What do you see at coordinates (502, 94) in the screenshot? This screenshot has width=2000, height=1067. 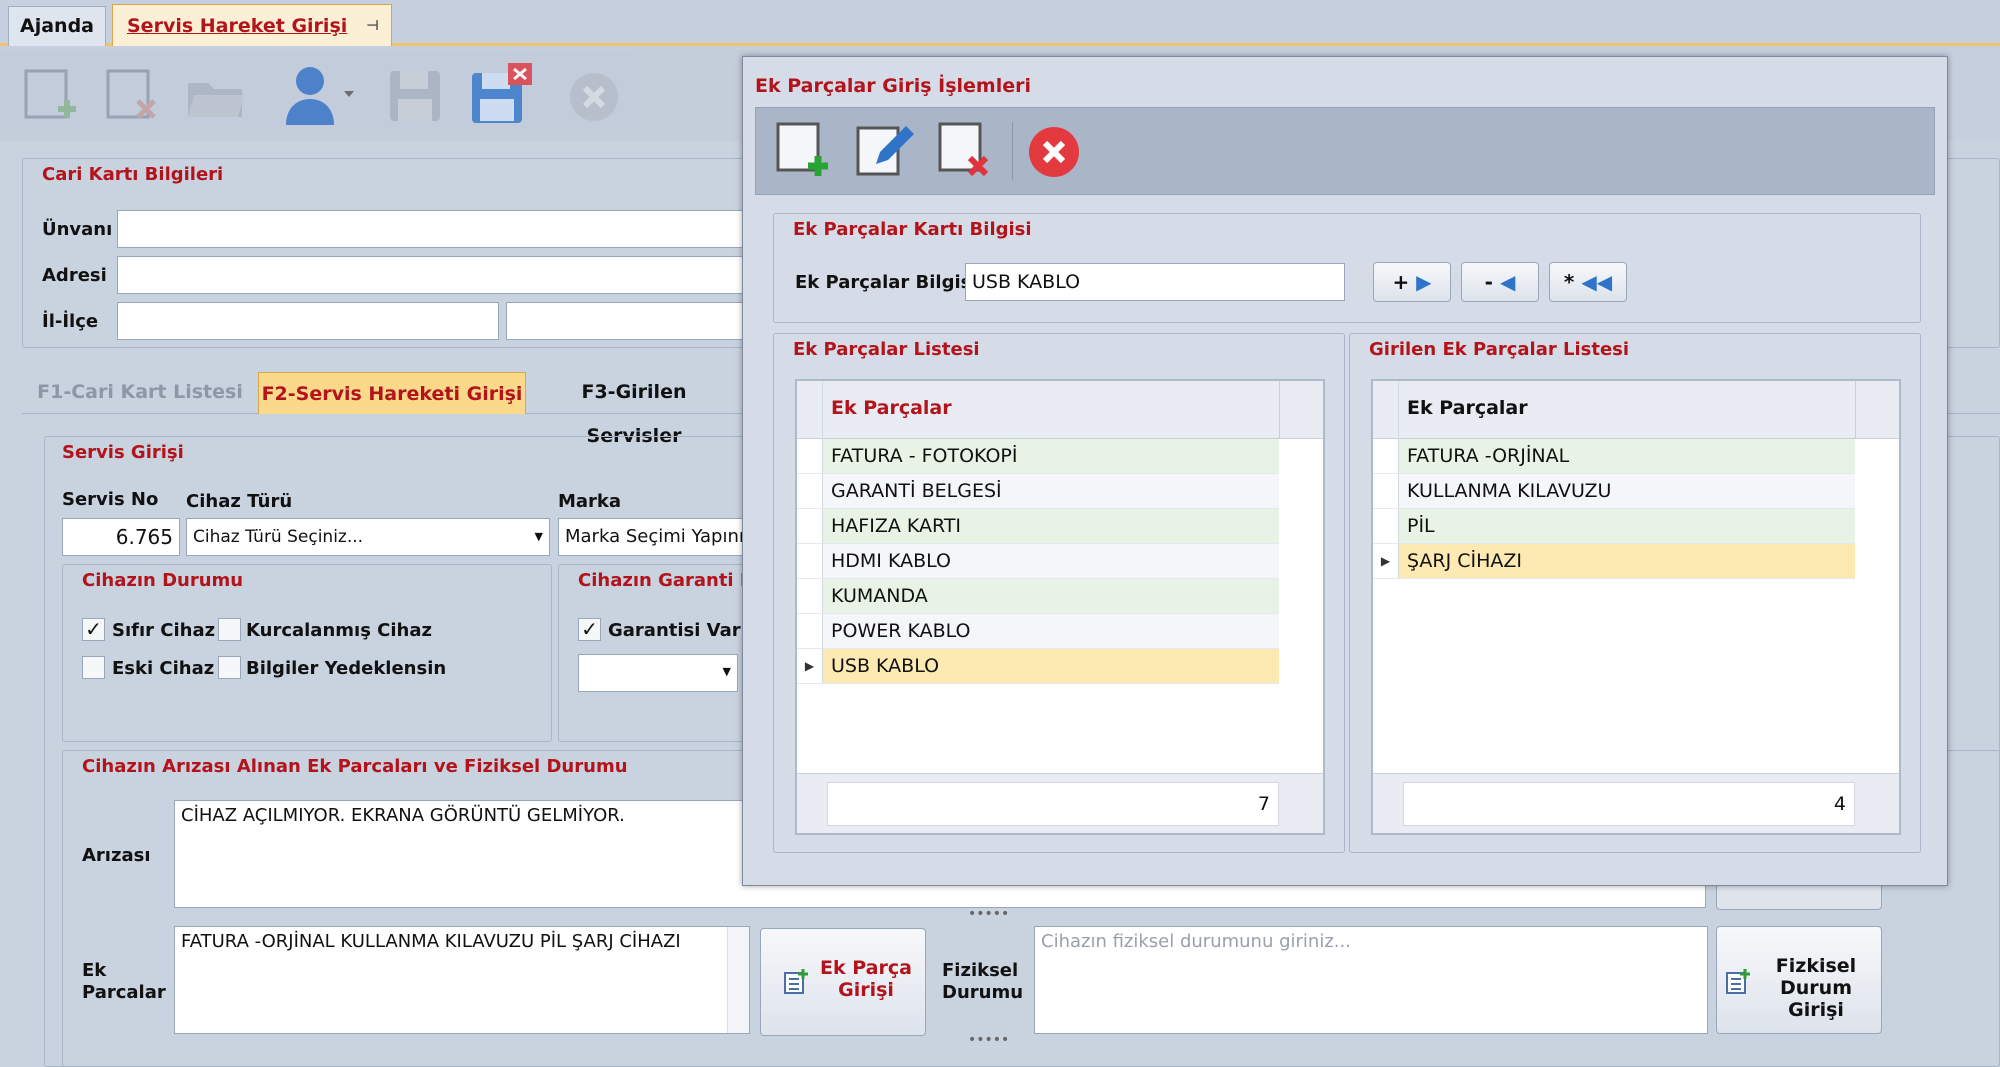 I see `save-close-icon` at bounding box center [502, 94].